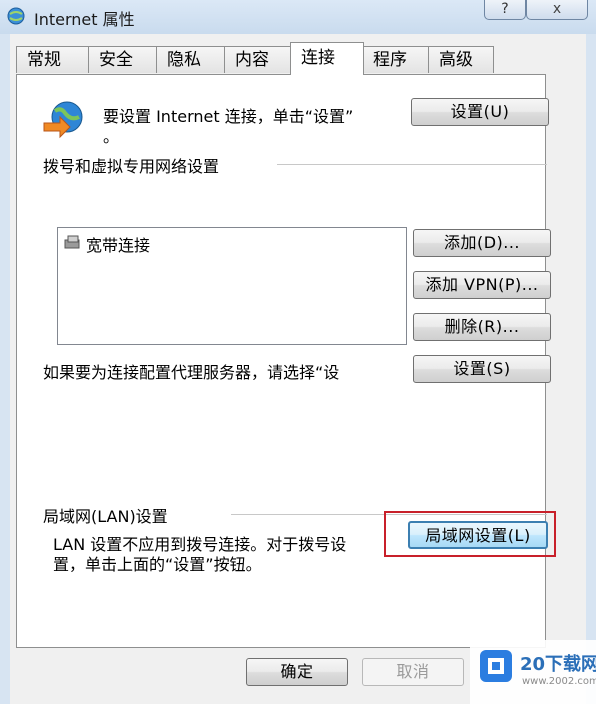 This screenshot has width=596, height=704. Describe the element at coordinates (111, 136) in the screenshot. I see `setup-text-end: 。` at that location.